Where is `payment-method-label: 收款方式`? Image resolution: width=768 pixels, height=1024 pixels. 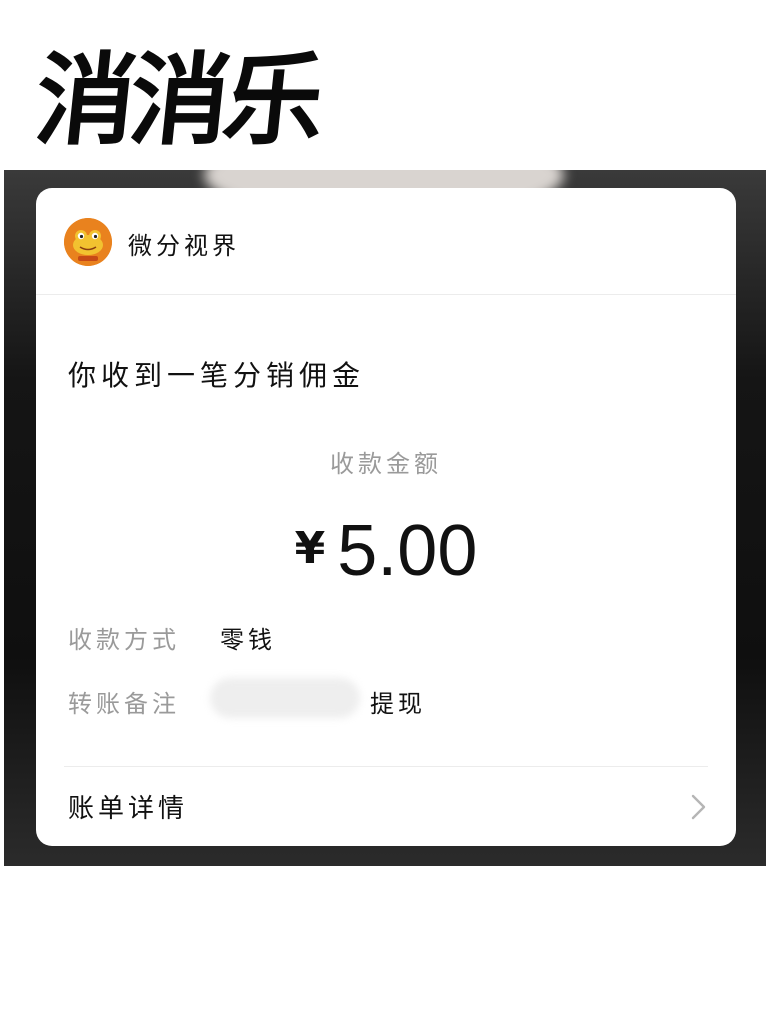
payment-method-label: 收款方式 is located at coordinates (124, 640).